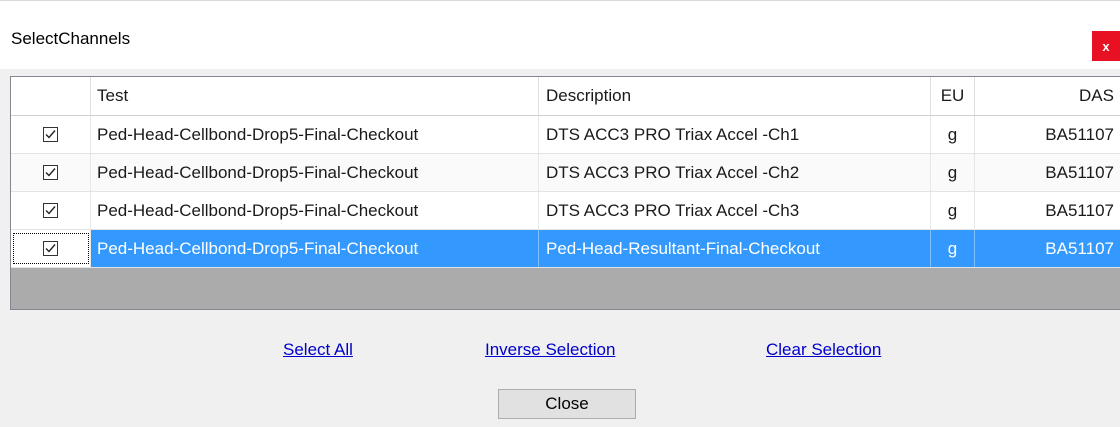 This screenshot has height=427, width=1120. What do you see at coordinates (953, 96) in the screenshot?
I see `header-eu: EU` at bounding box center [953, 96].